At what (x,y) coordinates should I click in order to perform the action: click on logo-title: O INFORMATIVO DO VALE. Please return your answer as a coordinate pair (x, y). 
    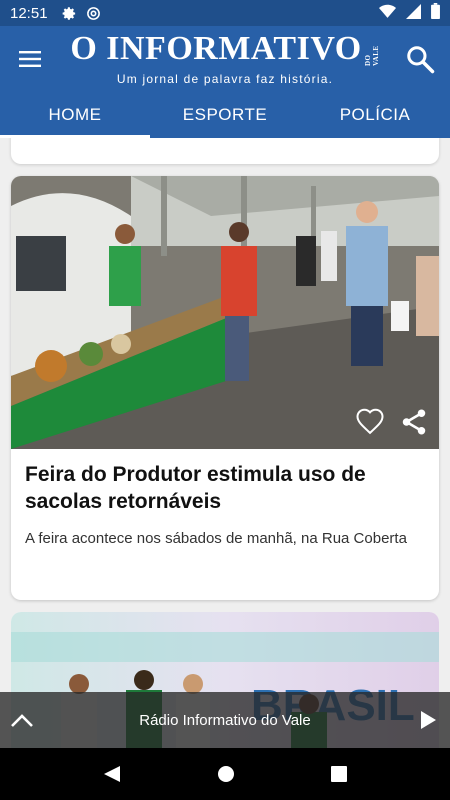
    Looking at the image, I should click on (225, 48).